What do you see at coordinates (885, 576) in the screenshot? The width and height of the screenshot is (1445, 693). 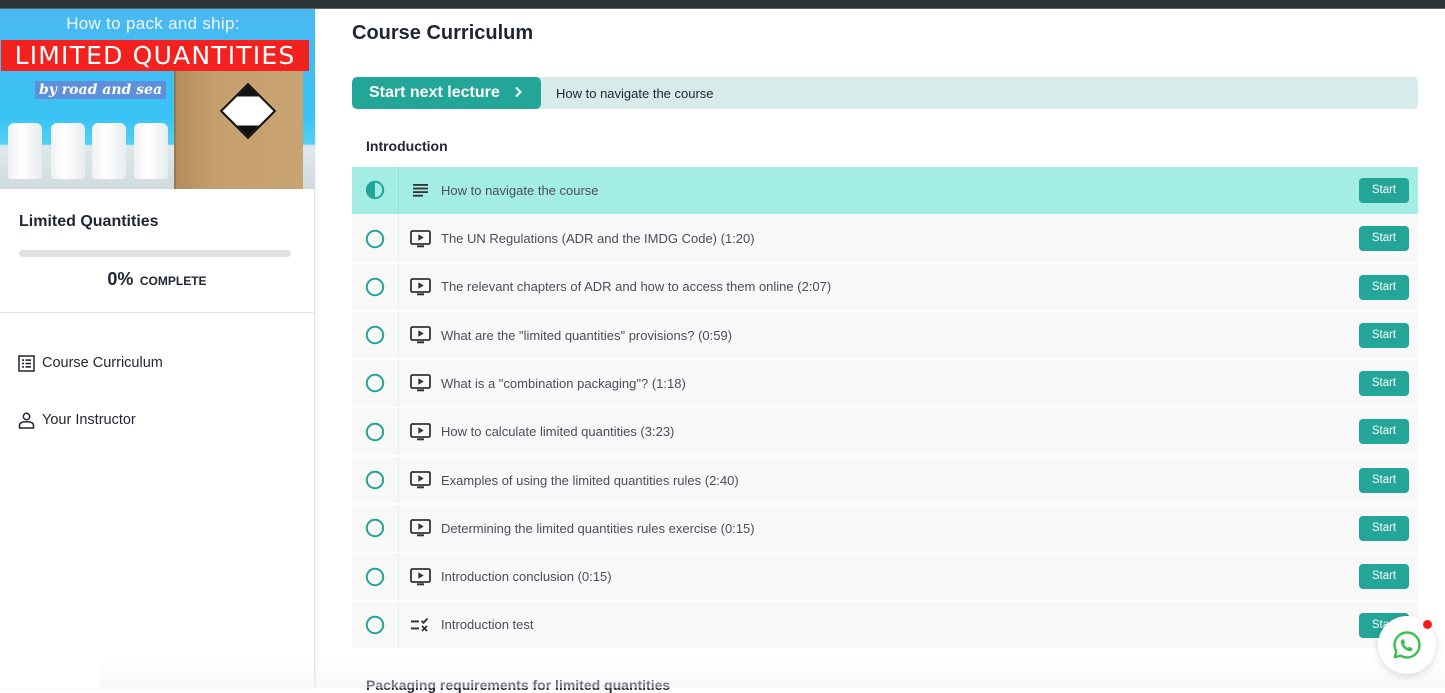 I see `lecture-row: Introduction conclusion (0:15) Start` at bounding box center [885, 576].